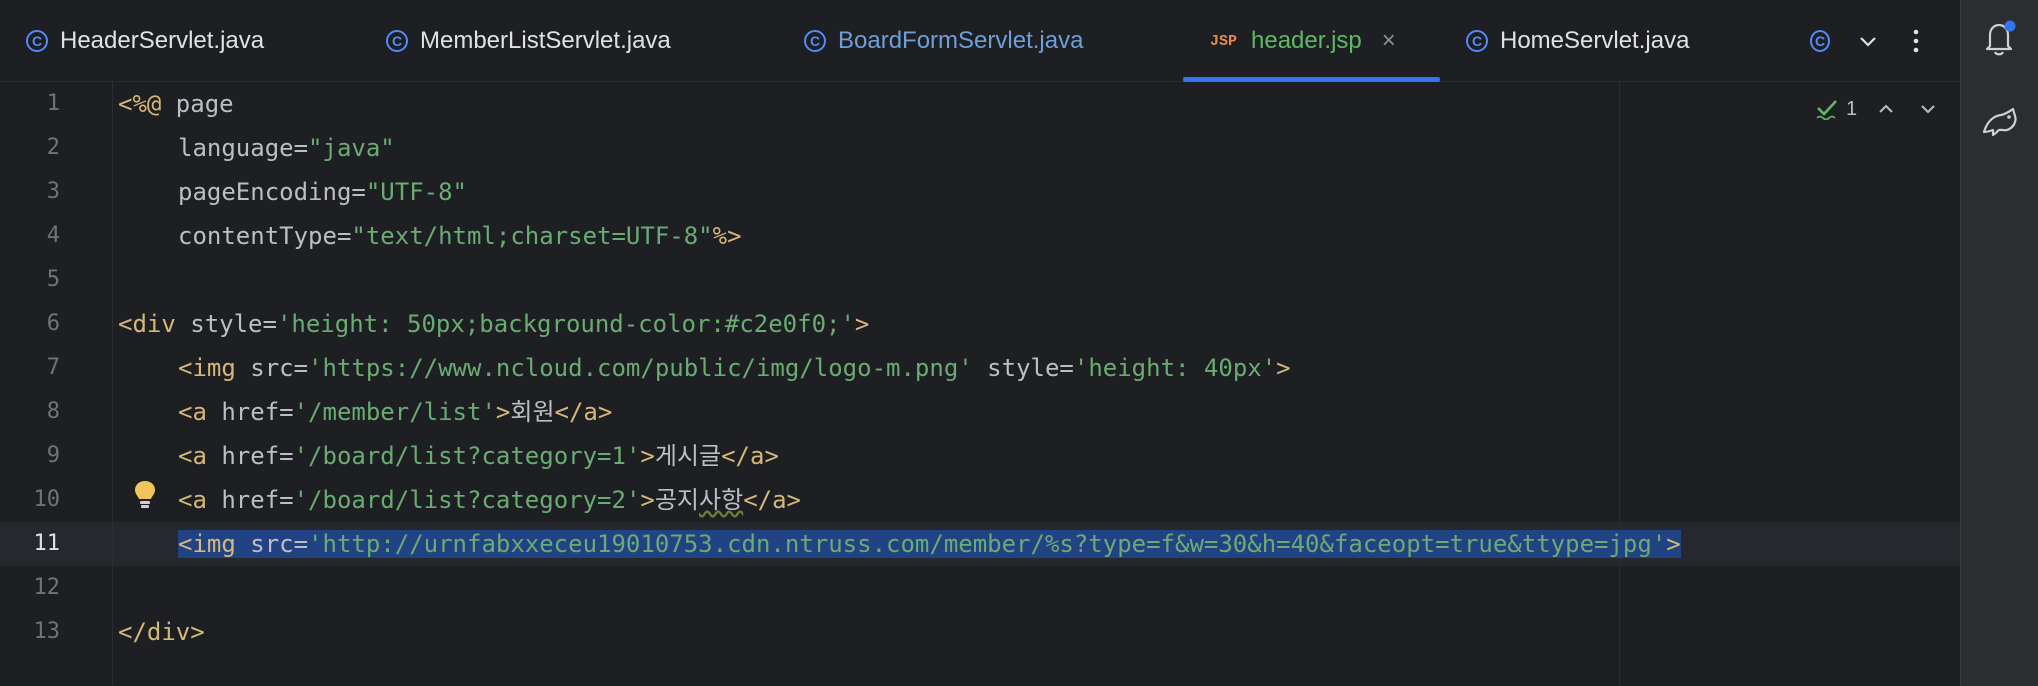  Describe the element at coordinates (1999, 343) in the screenshot. I see `right-tool-strip` at that location.